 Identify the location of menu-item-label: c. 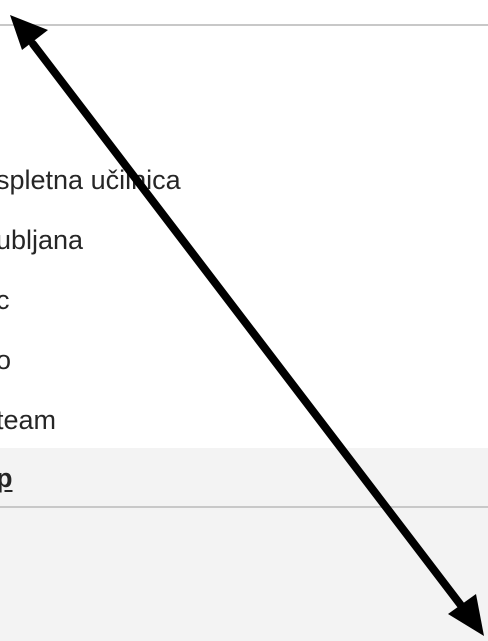
(5, 300).